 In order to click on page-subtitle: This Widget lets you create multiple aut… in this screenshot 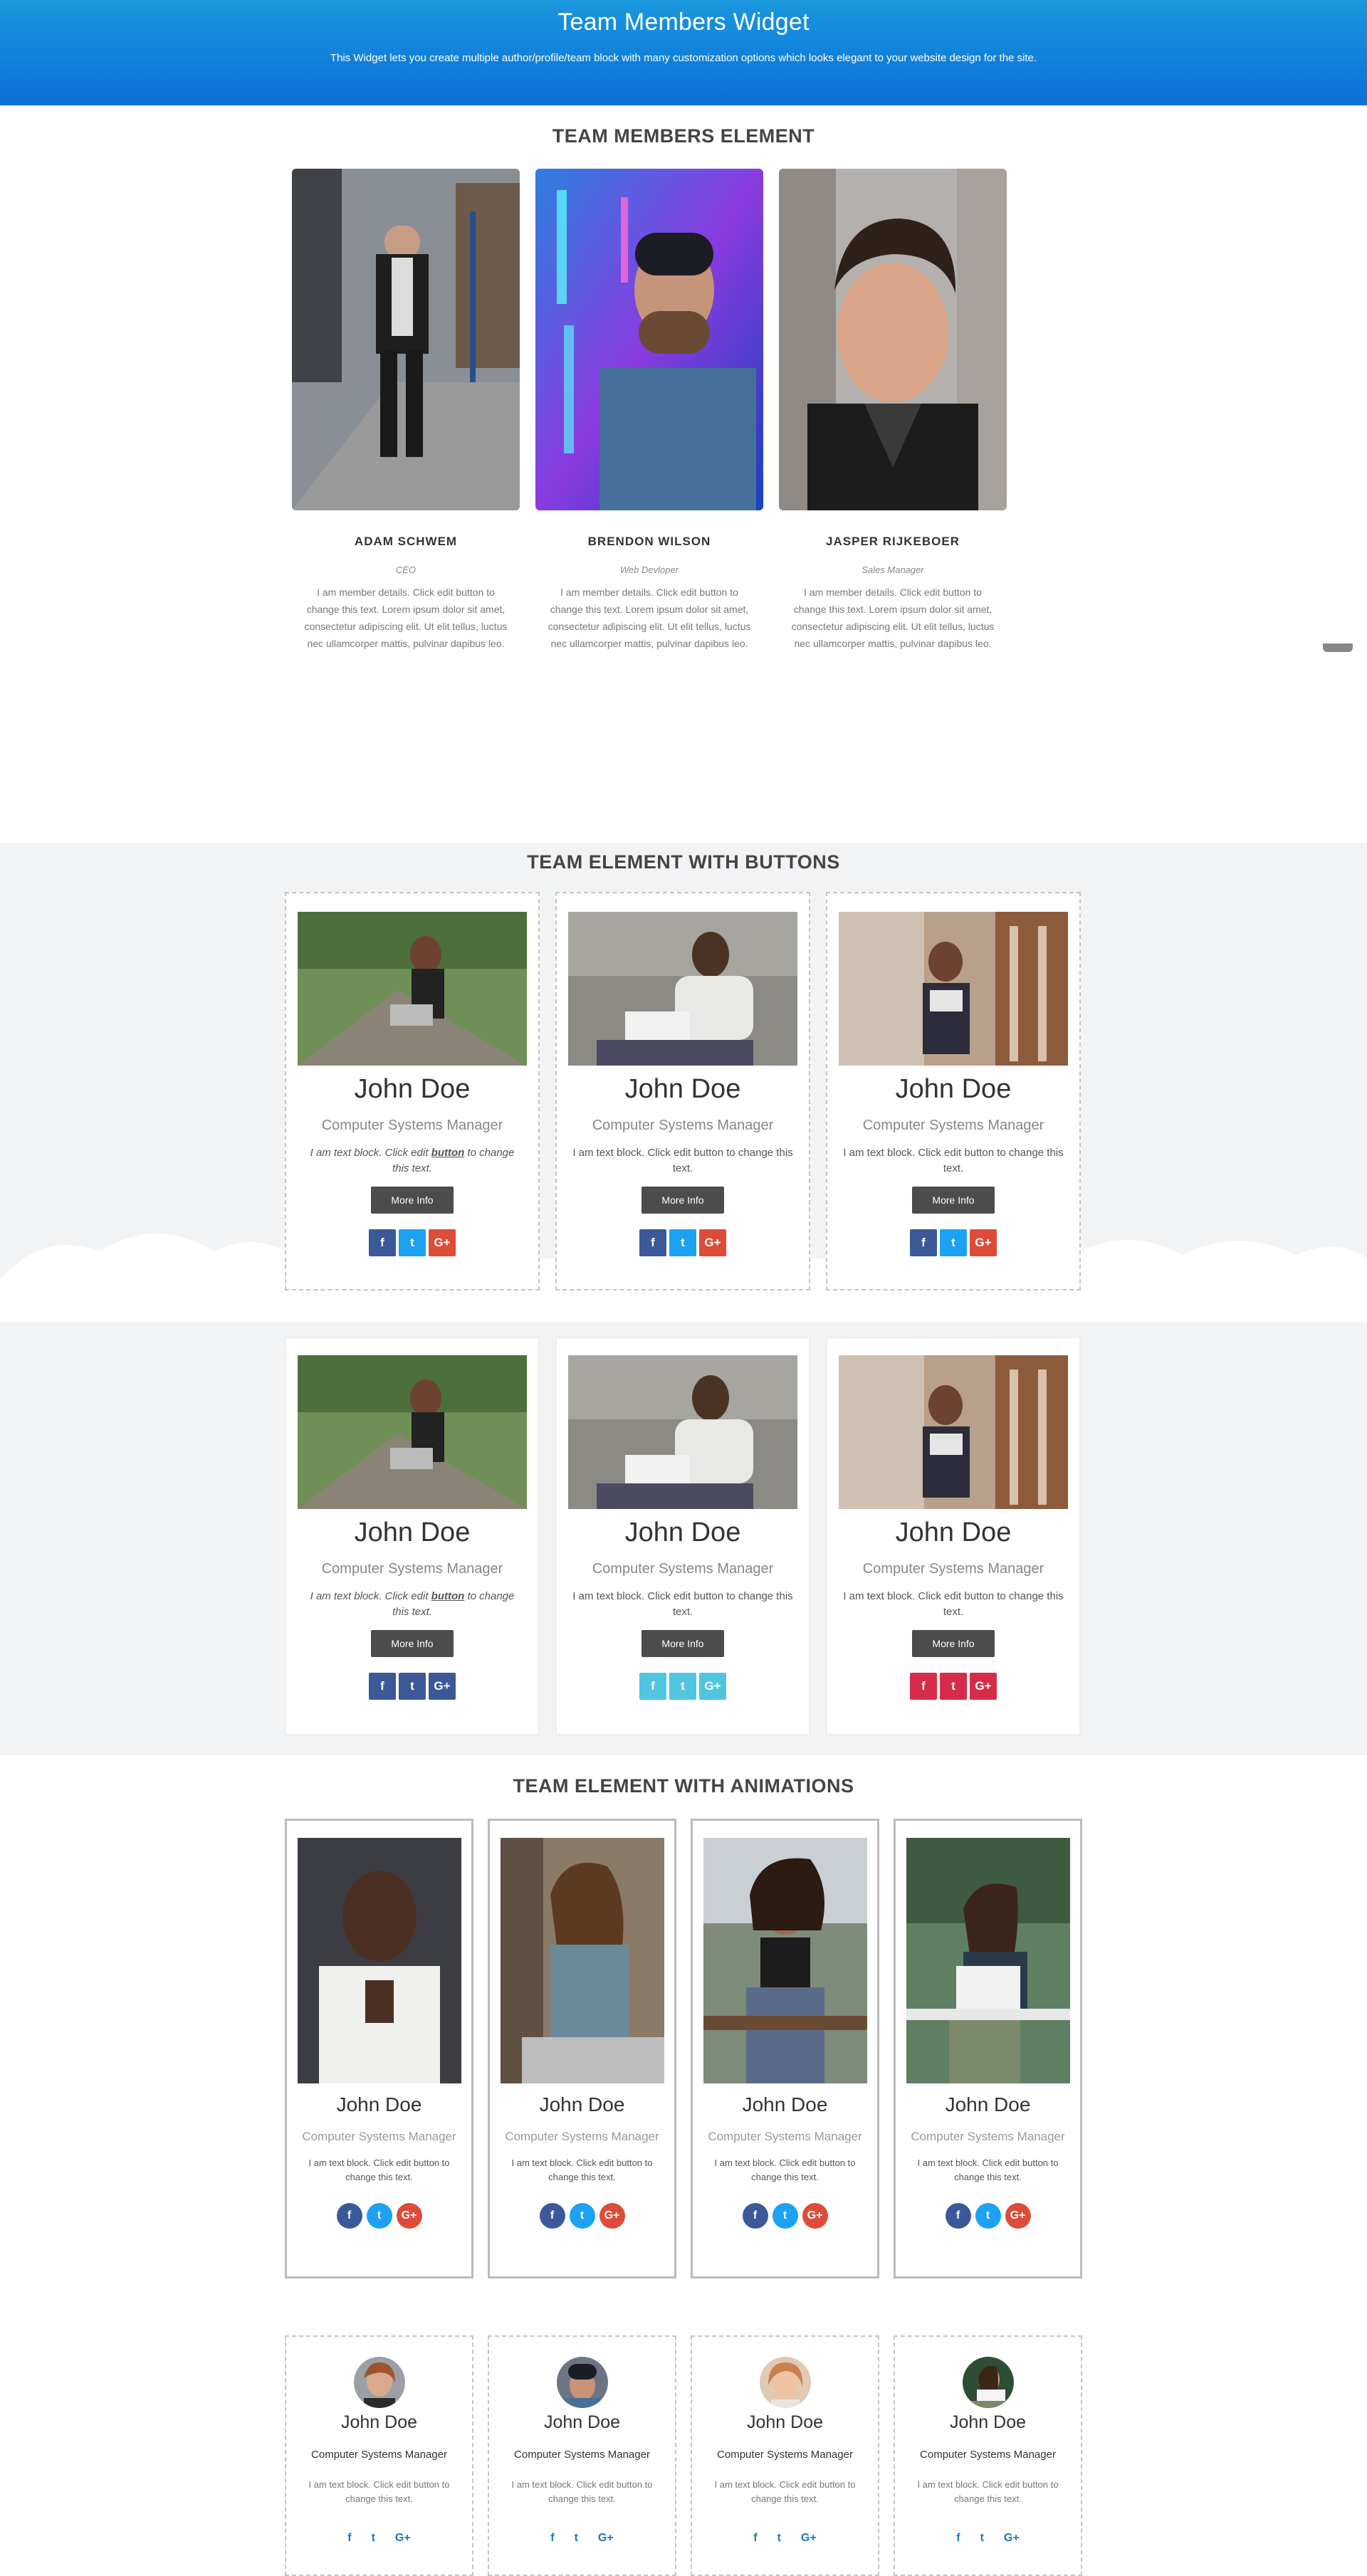, I will do `click(683, 58)`.